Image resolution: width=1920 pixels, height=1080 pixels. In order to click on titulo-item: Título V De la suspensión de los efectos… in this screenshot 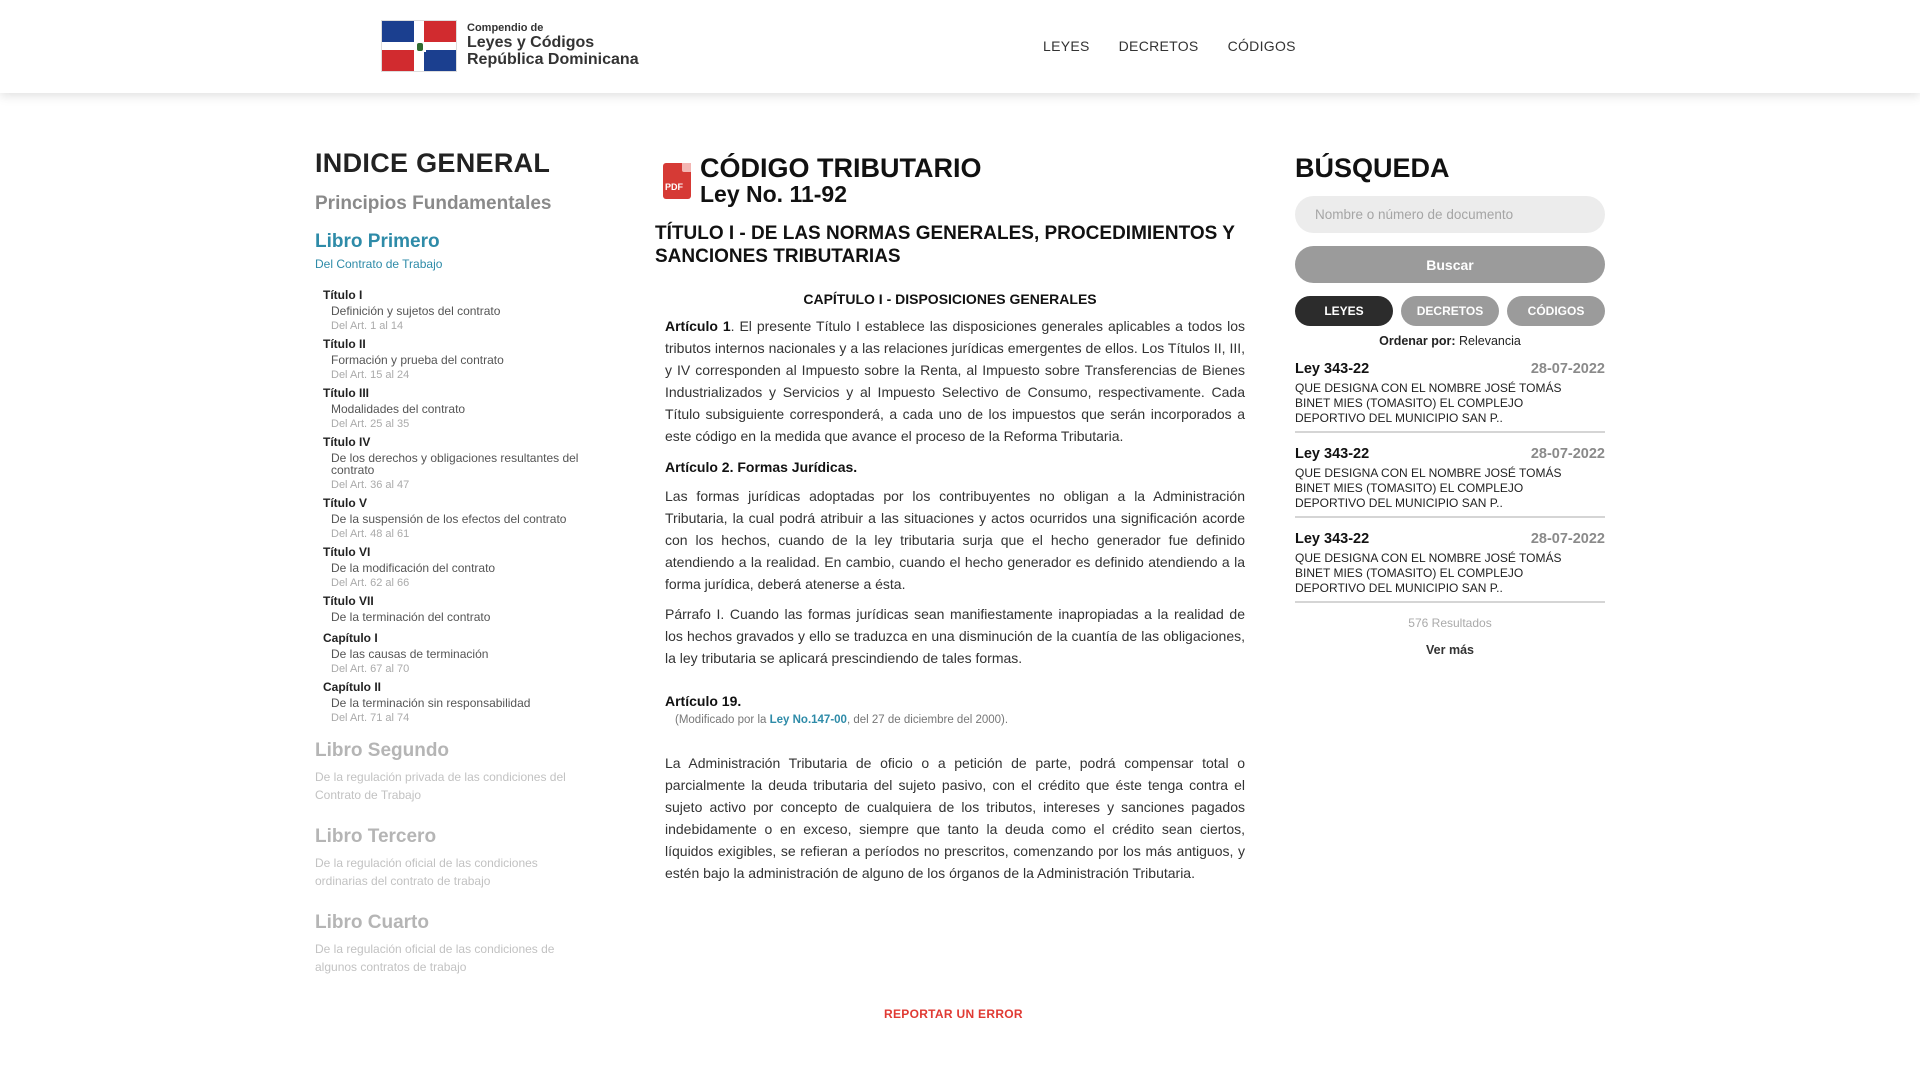, I will do `click(469, 518)`.